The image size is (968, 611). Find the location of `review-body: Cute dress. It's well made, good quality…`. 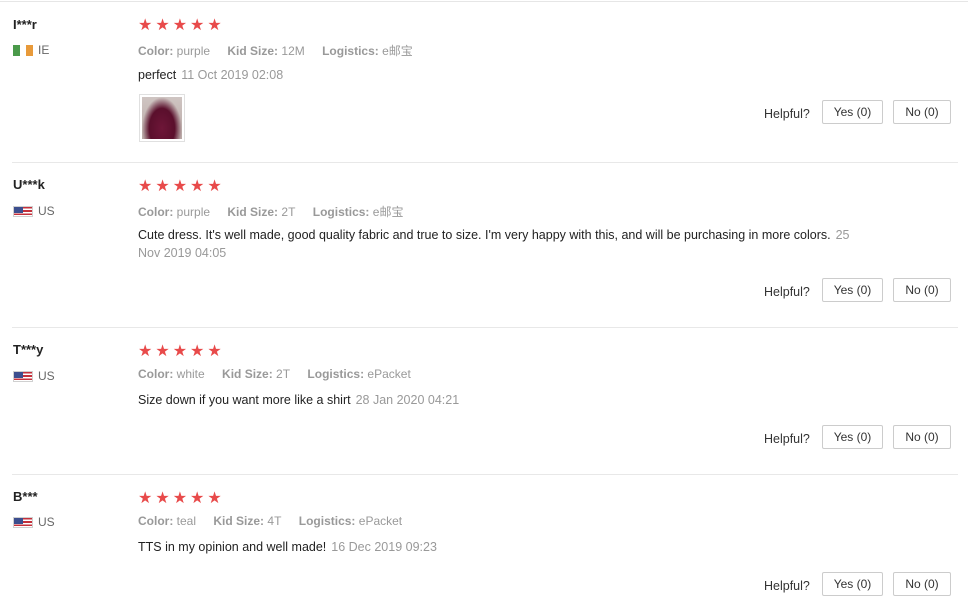

review-body: Cute dress. It's well made, good quality… is located at coordinates (484, 235).